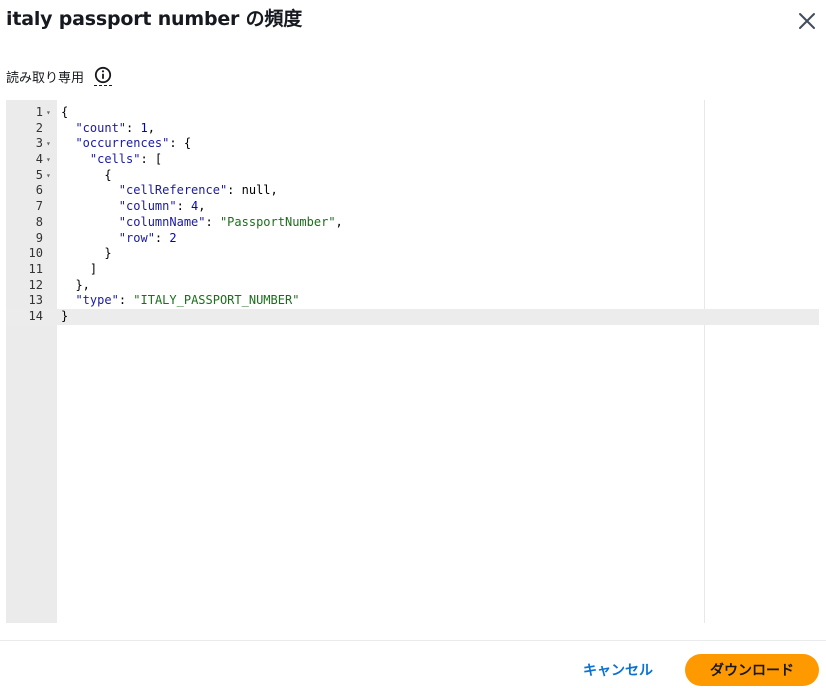 The width and height of the screenshot is (826, 688). Describe the element at coordinates (187, 300) in the screenshot. I see `code-text: "type": "ITALY_PASSPORT_NUMBER"` at that location.